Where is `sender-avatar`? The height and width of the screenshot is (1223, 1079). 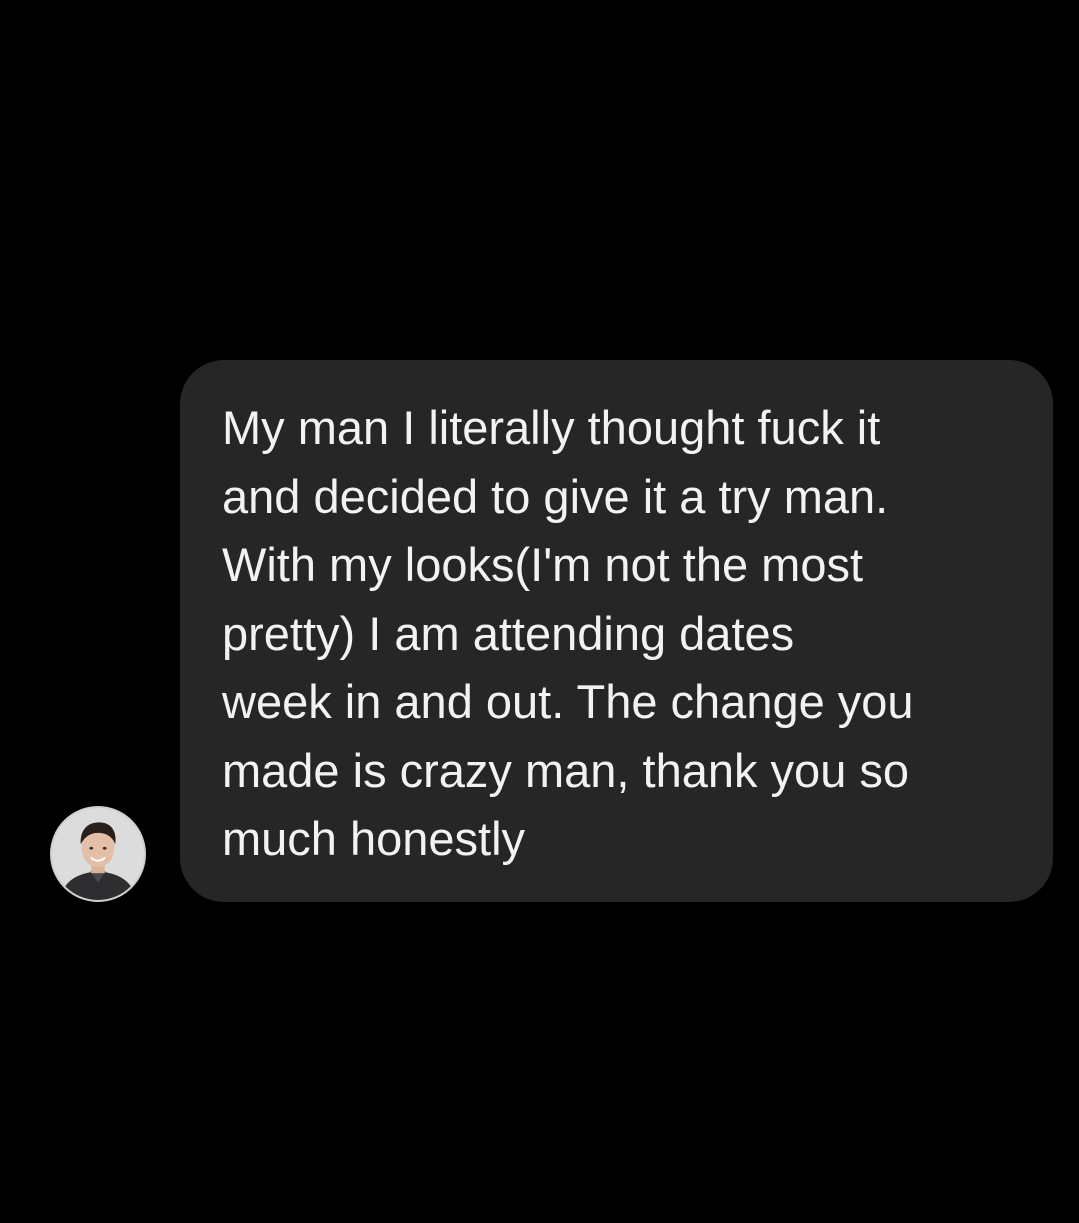
sender-avatar is located at coordinates (98, 854).